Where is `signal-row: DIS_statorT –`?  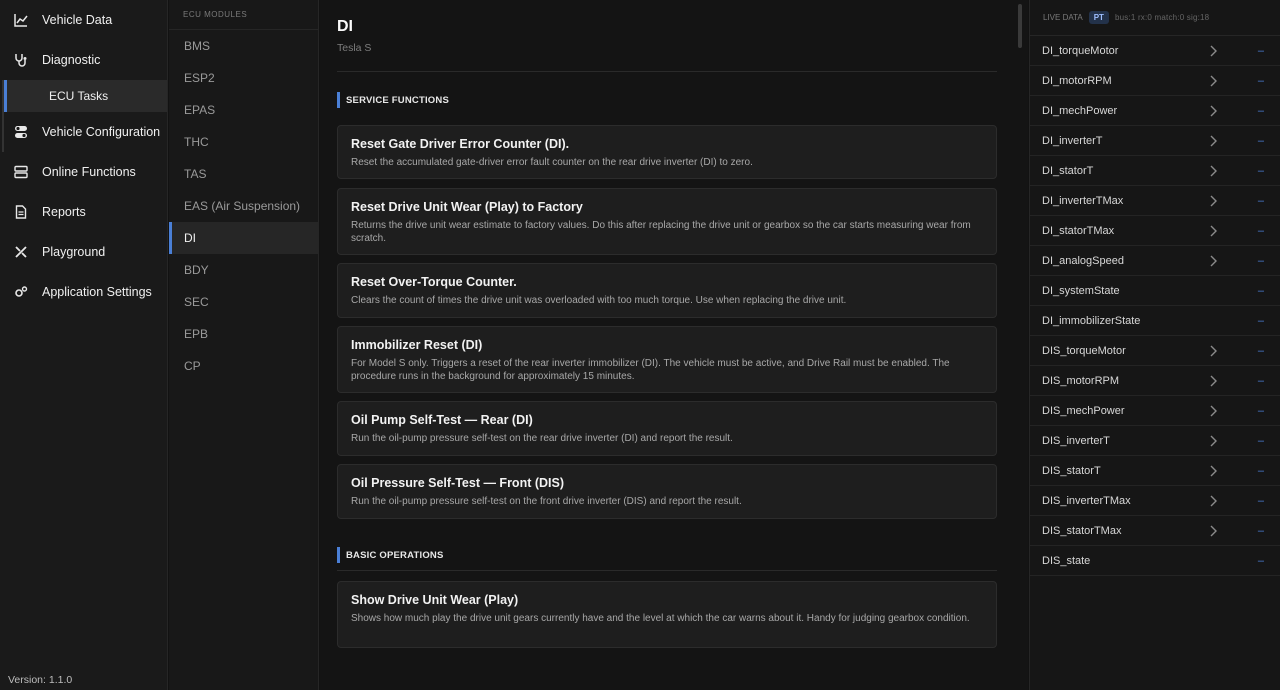
signal-row: DIS_statorT – is located at coordinates (1155, 471).